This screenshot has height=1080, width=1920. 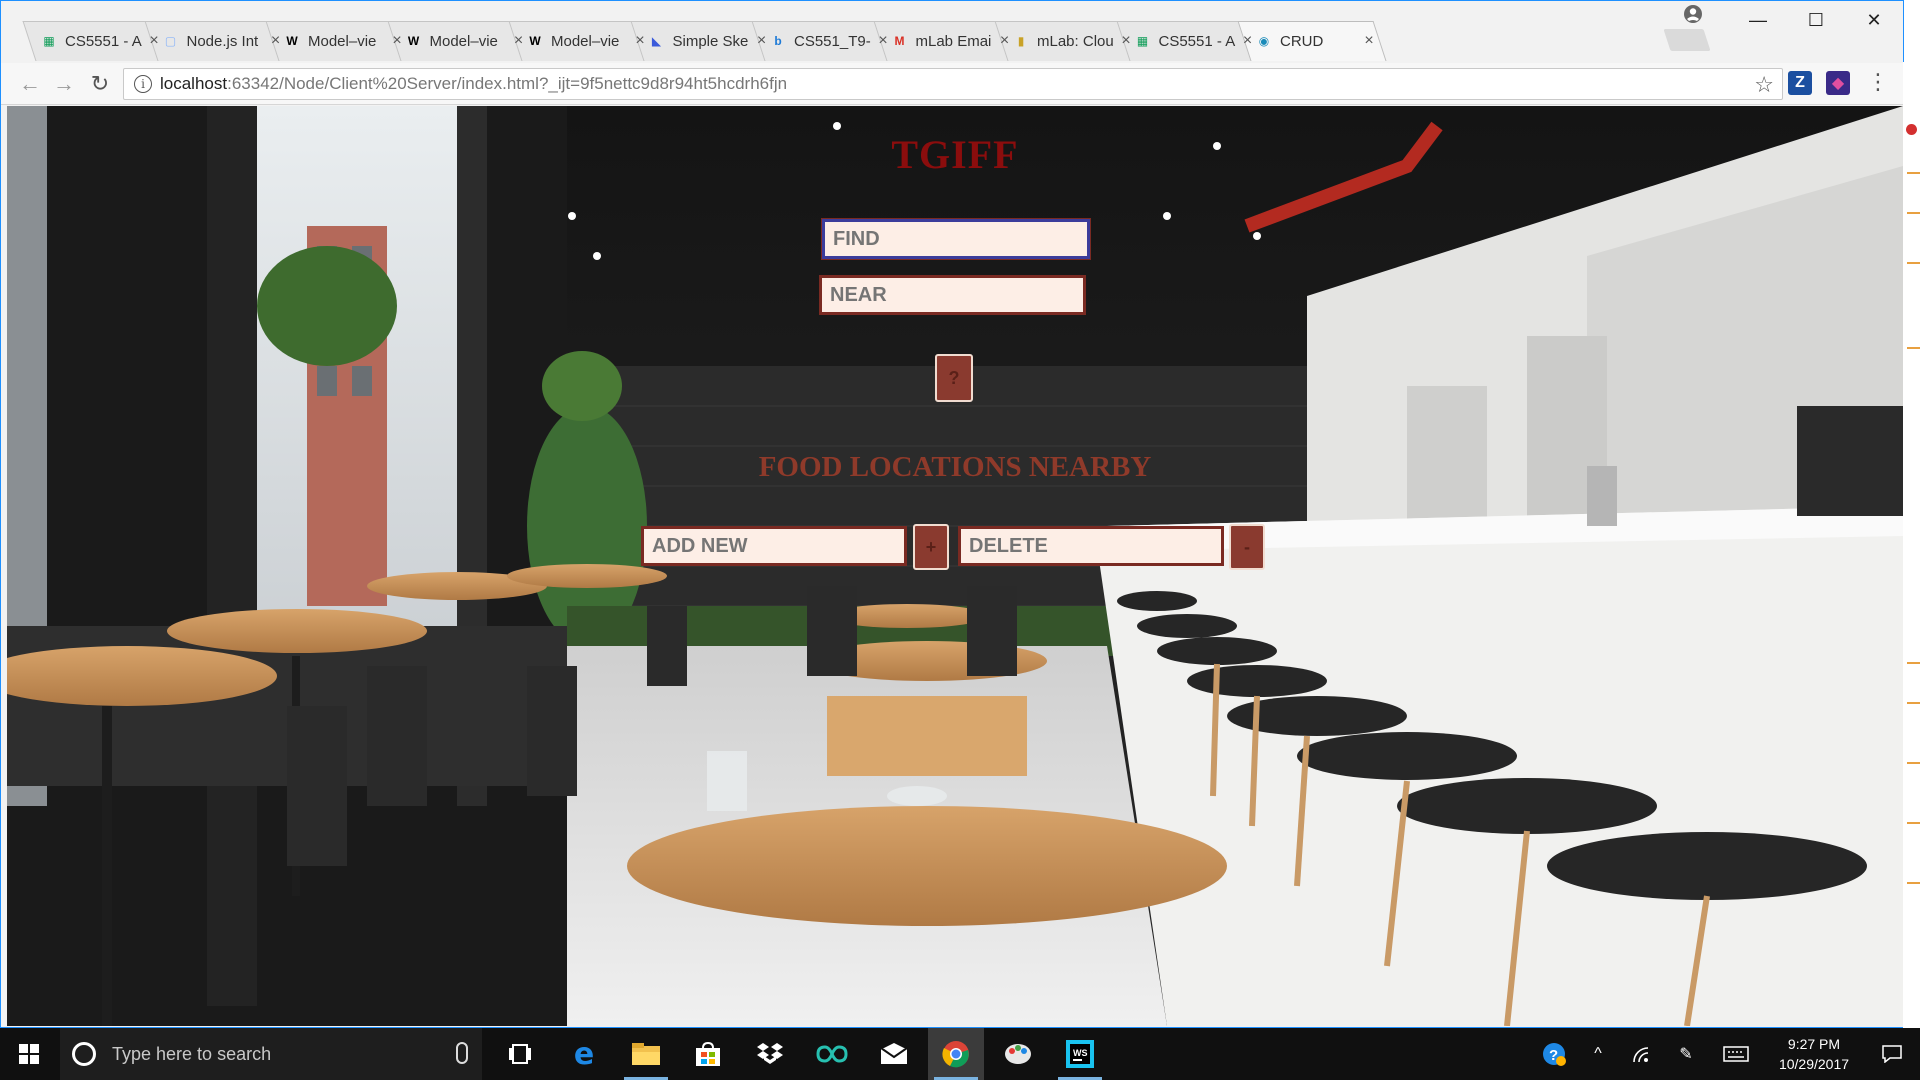 What do you see at coordinates (774, 546) in the screenshot?
I see `add-new-input` at bounding box center [774, 546].